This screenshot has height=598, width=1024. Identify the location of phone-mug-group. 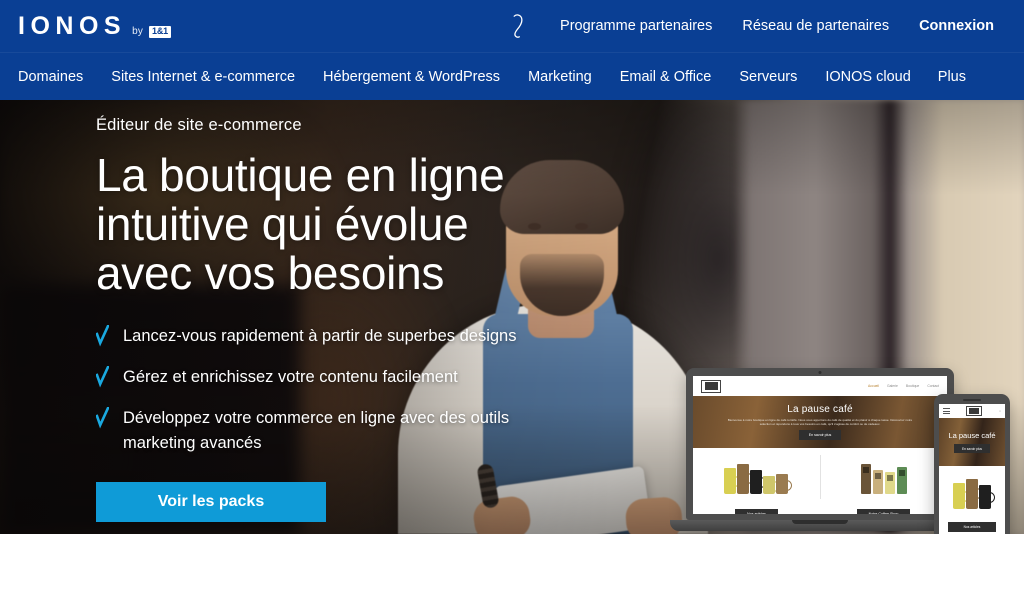
(974, 492).